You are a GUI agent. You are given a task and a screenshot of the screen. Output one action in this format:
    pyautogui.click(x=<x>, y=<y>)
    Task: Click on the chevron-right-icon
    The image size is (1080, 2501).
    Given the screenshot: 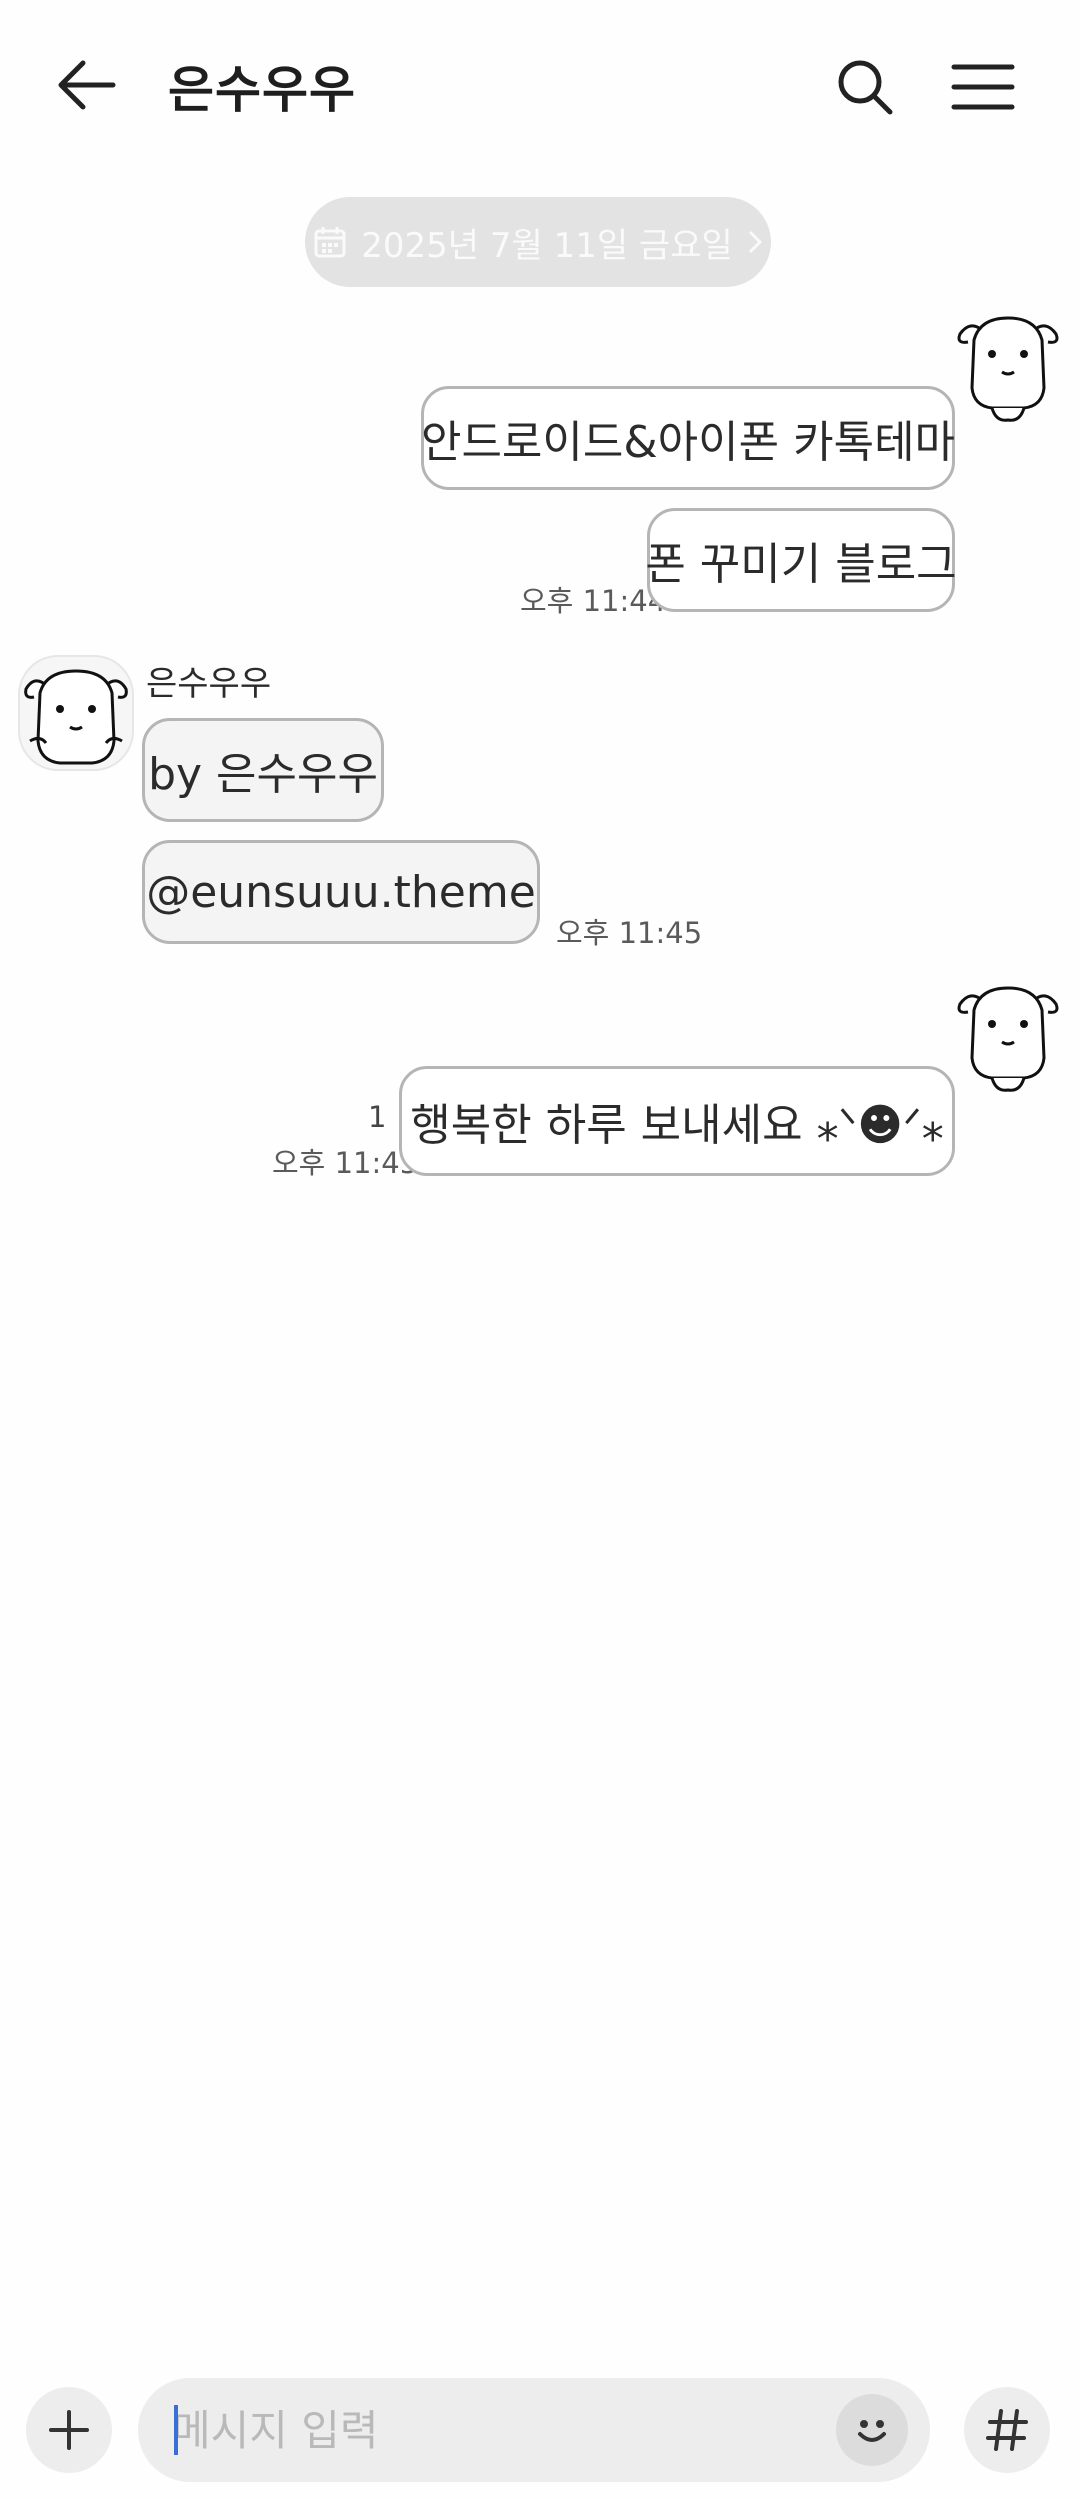 What is the action you would take?
    pyautogui.click(x=755, y=242)
    